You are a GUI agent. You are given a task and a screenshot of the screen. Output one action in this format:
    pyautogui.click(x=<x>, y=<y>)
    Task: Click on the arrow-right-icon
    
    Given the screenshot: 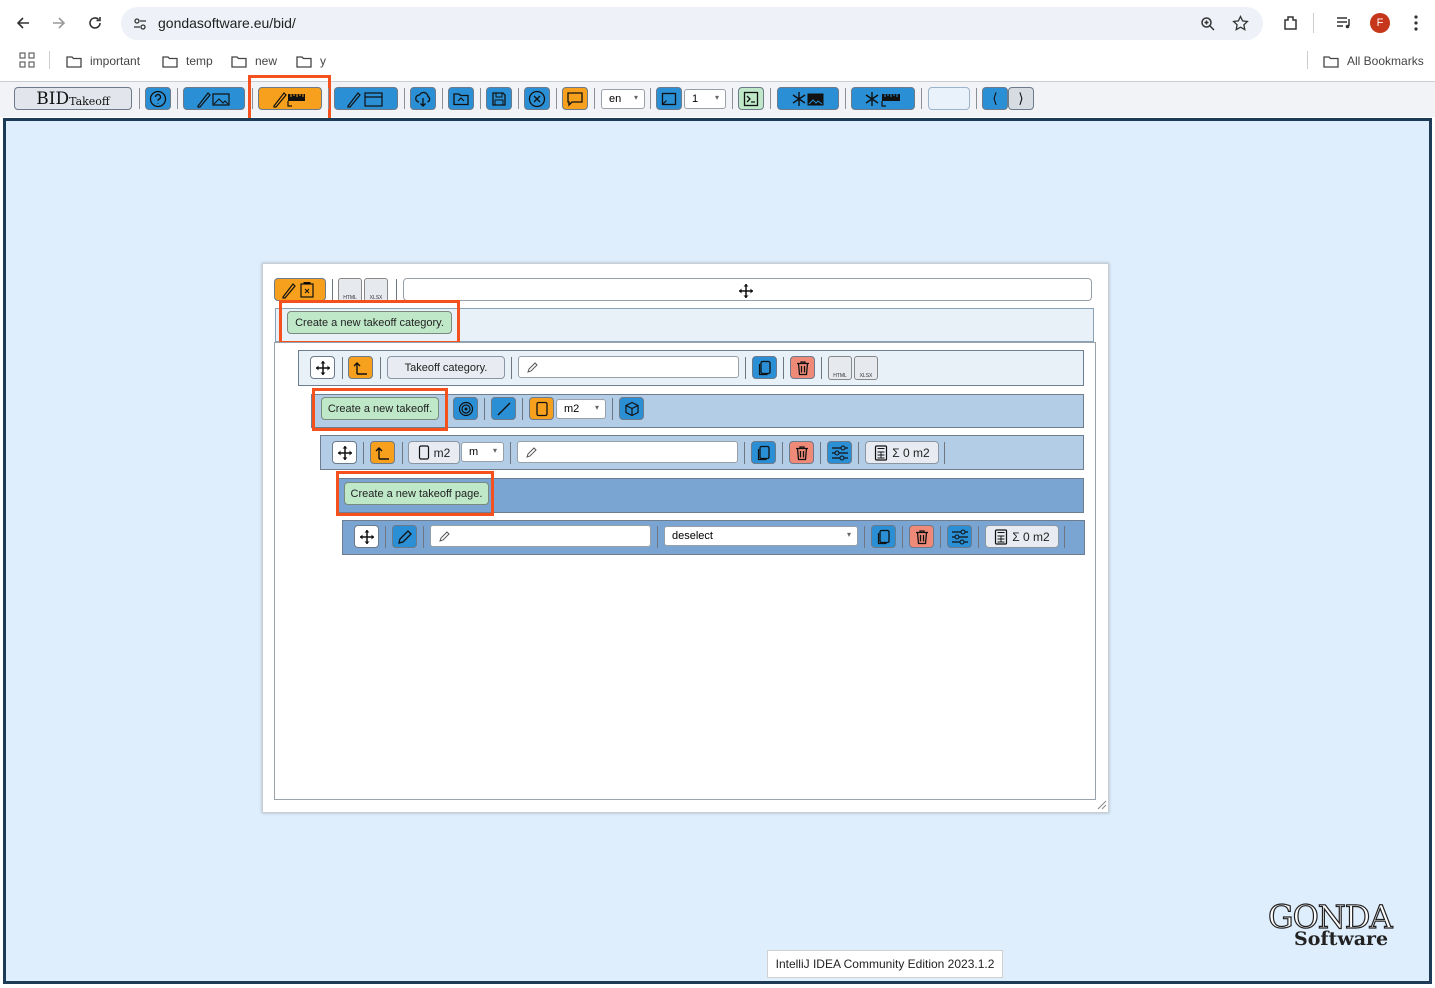 What is the action you would take?
    pyautogui.click(x=59, y=23)
    